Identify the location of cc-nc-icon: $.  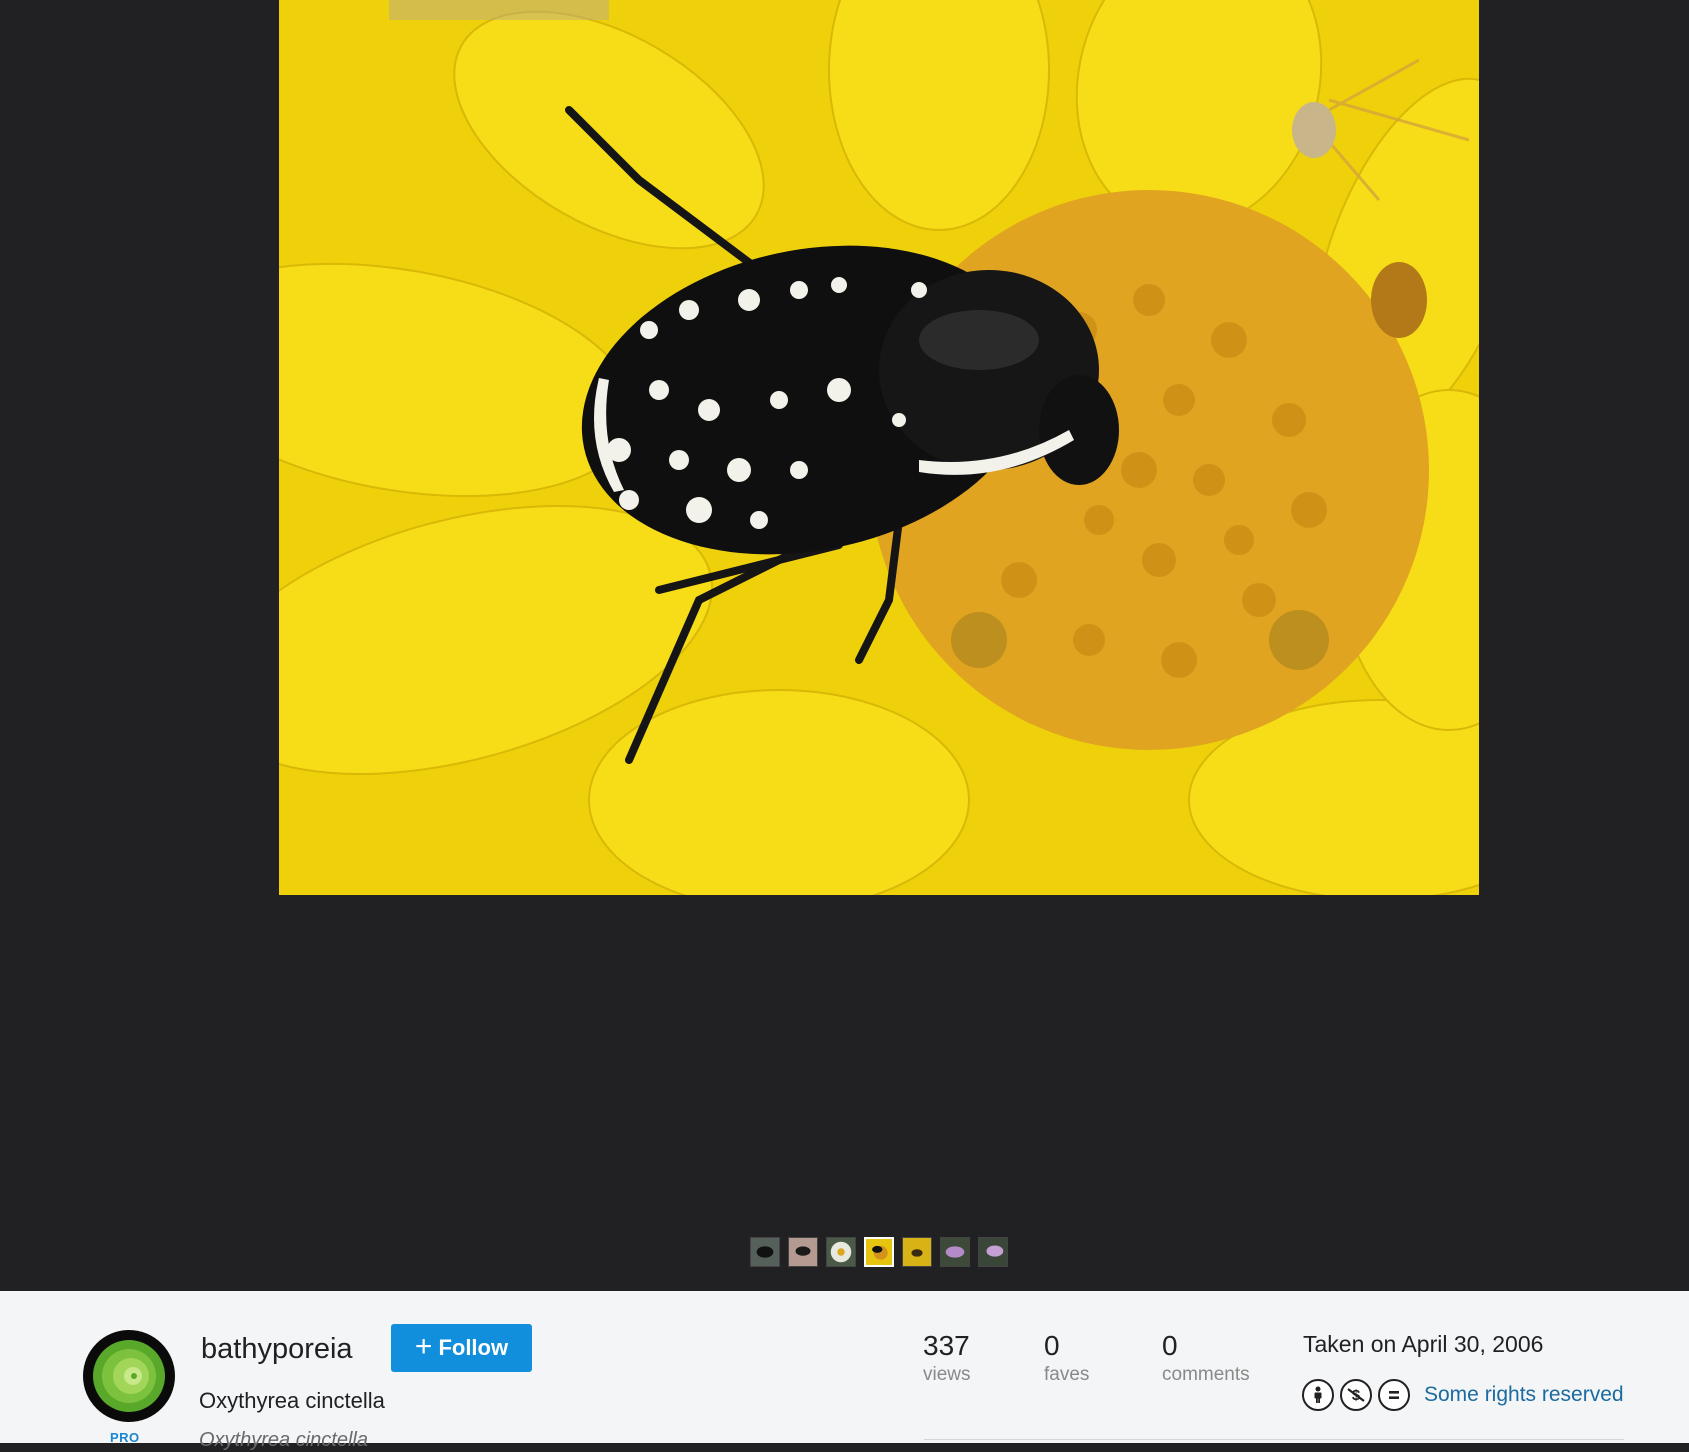
(1356, 1395).